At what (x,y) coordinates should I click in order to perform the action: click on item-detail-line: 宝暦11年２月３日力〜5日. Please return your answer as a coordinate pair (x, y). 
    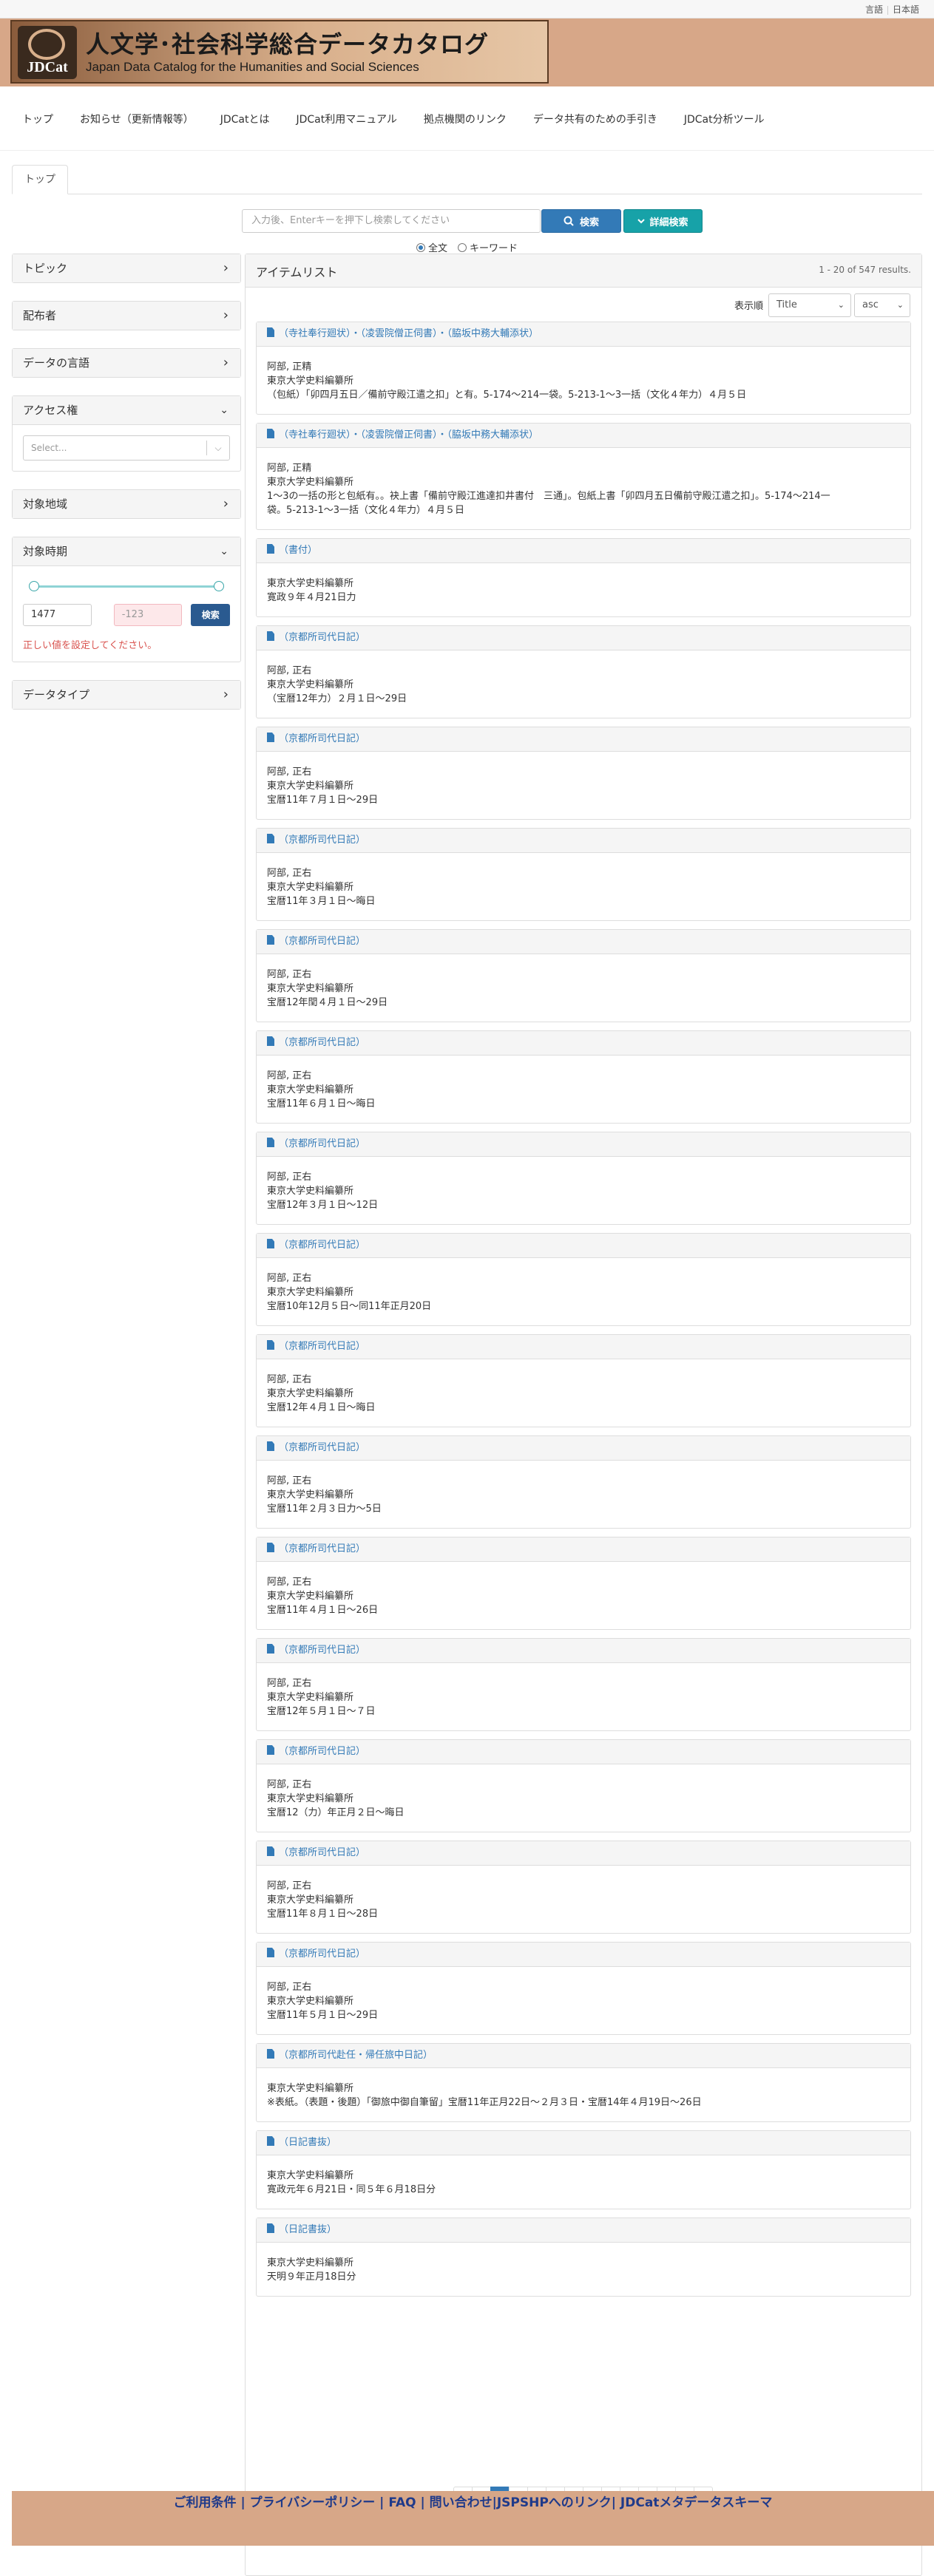
    Looking at the image, I should click on (324, 1509).